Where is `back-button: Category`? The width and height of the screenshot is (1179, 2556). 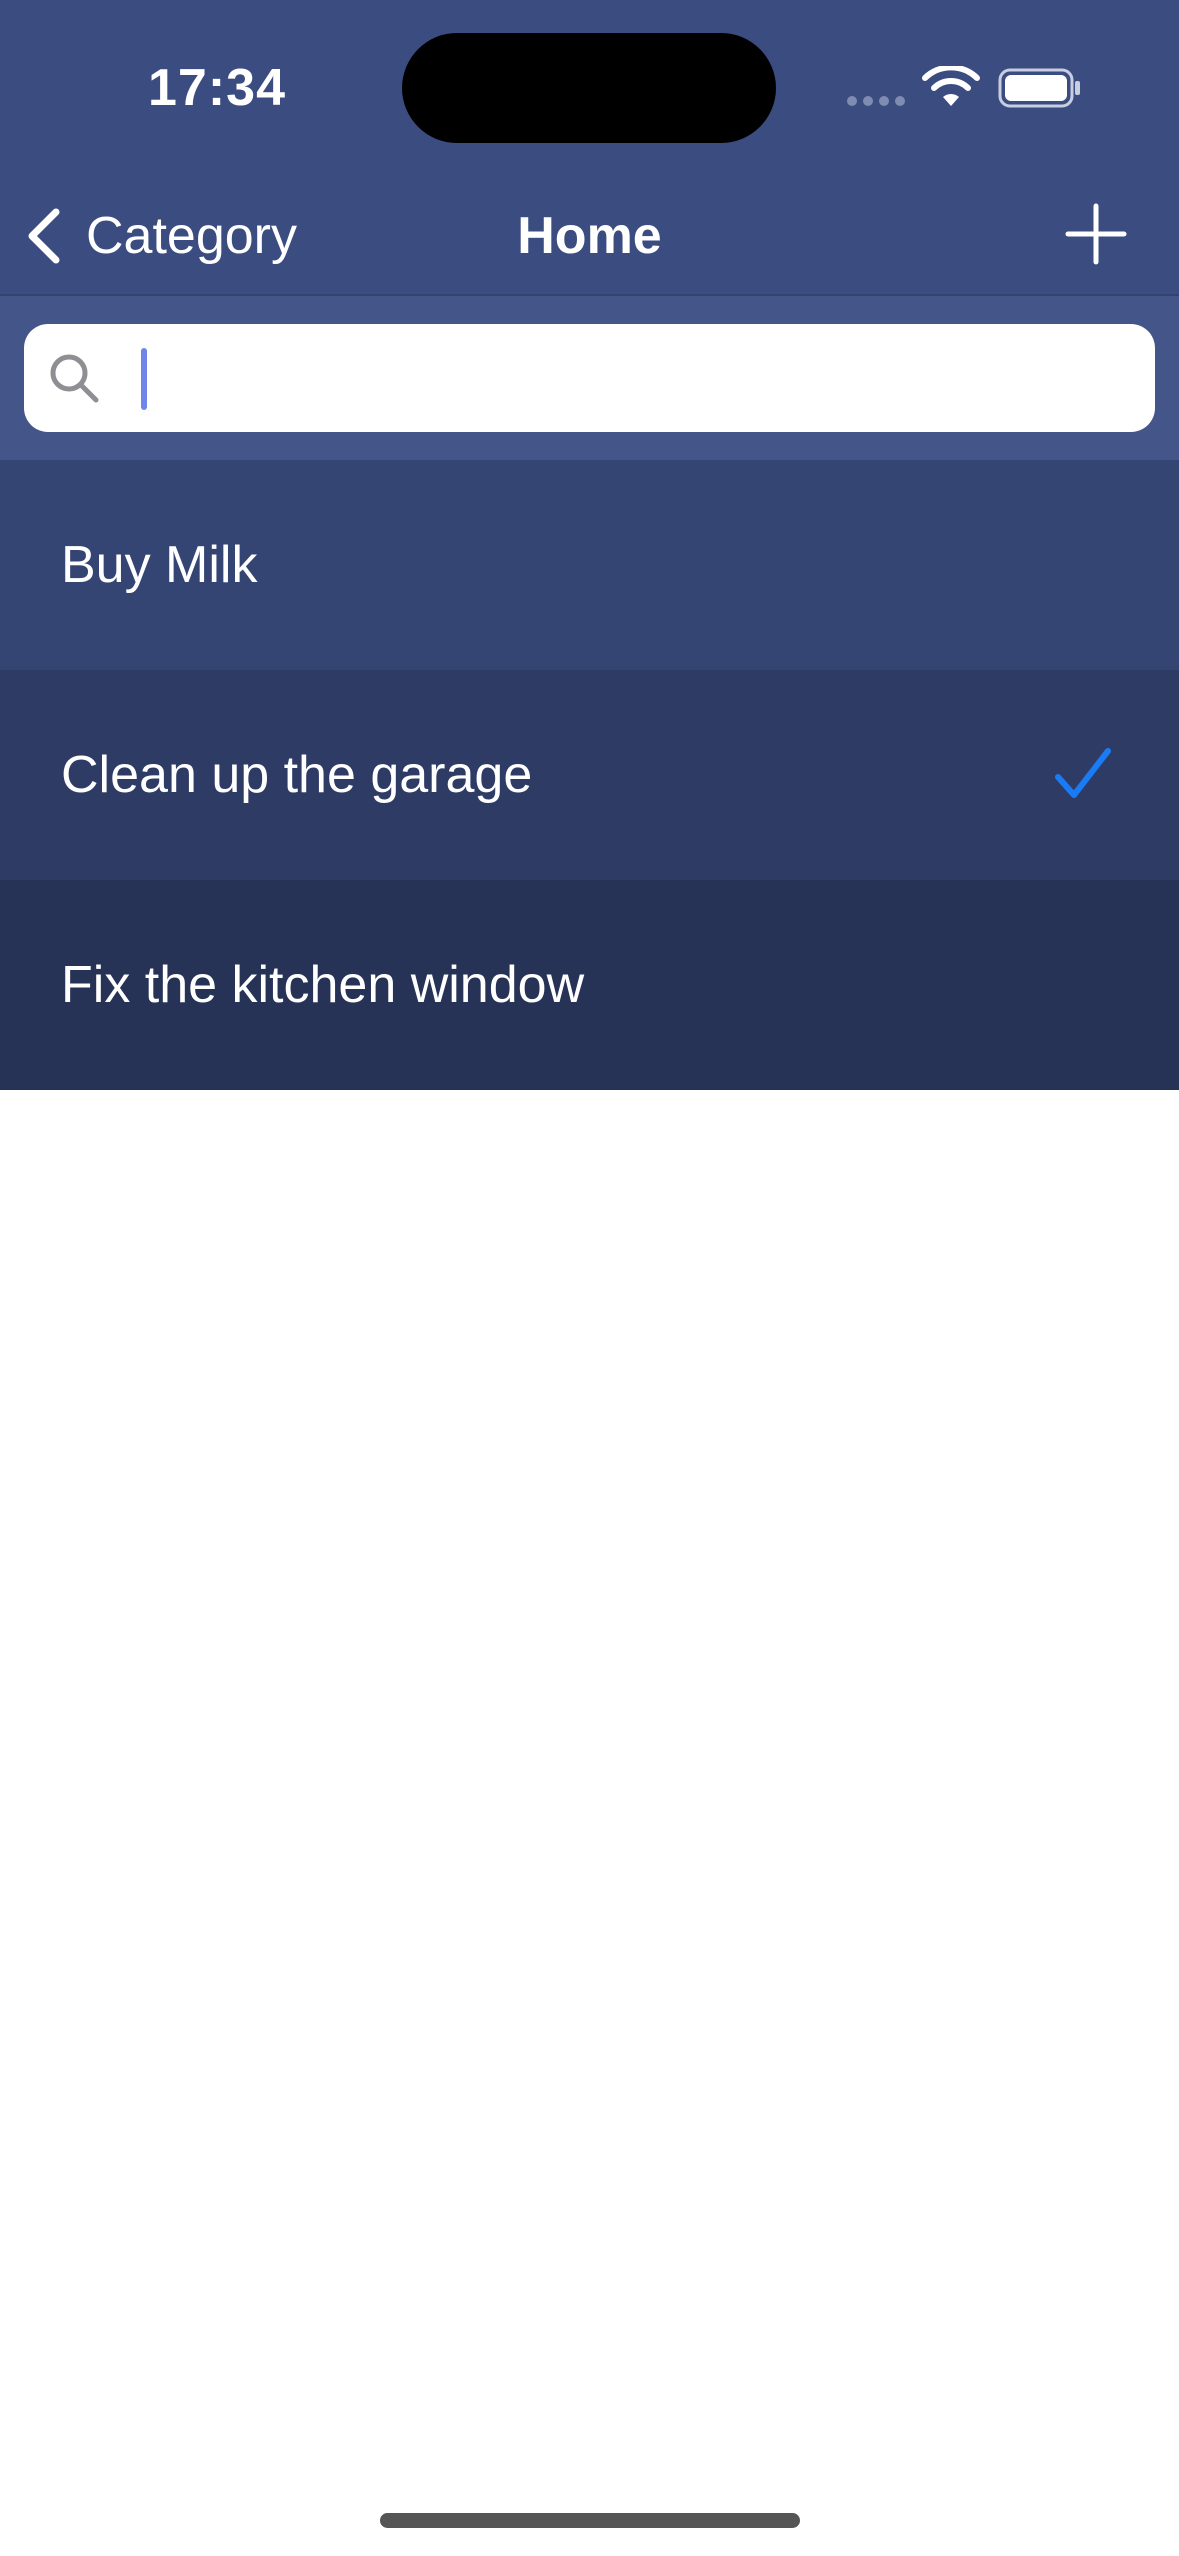
back-button: Category is located at coordinates (159, 236).